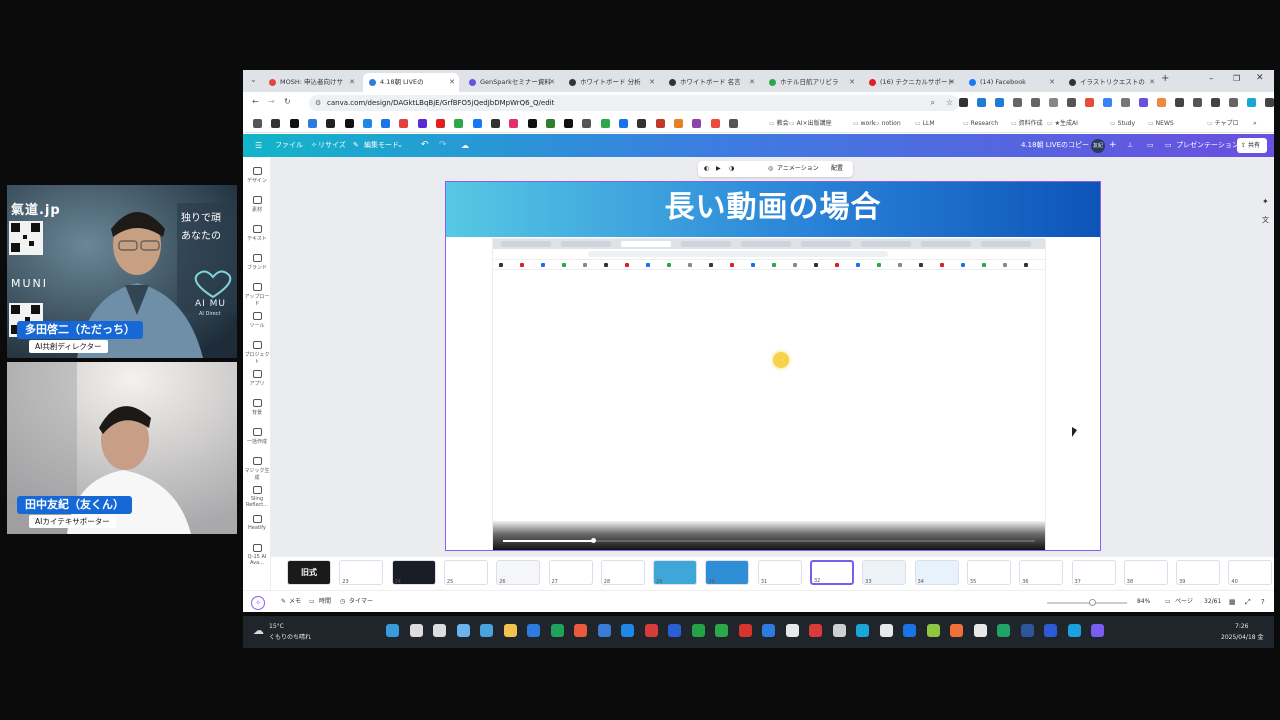 The image size is (1280, 720). I want to click on stats-icon: ⊥, so click(1130, 145).